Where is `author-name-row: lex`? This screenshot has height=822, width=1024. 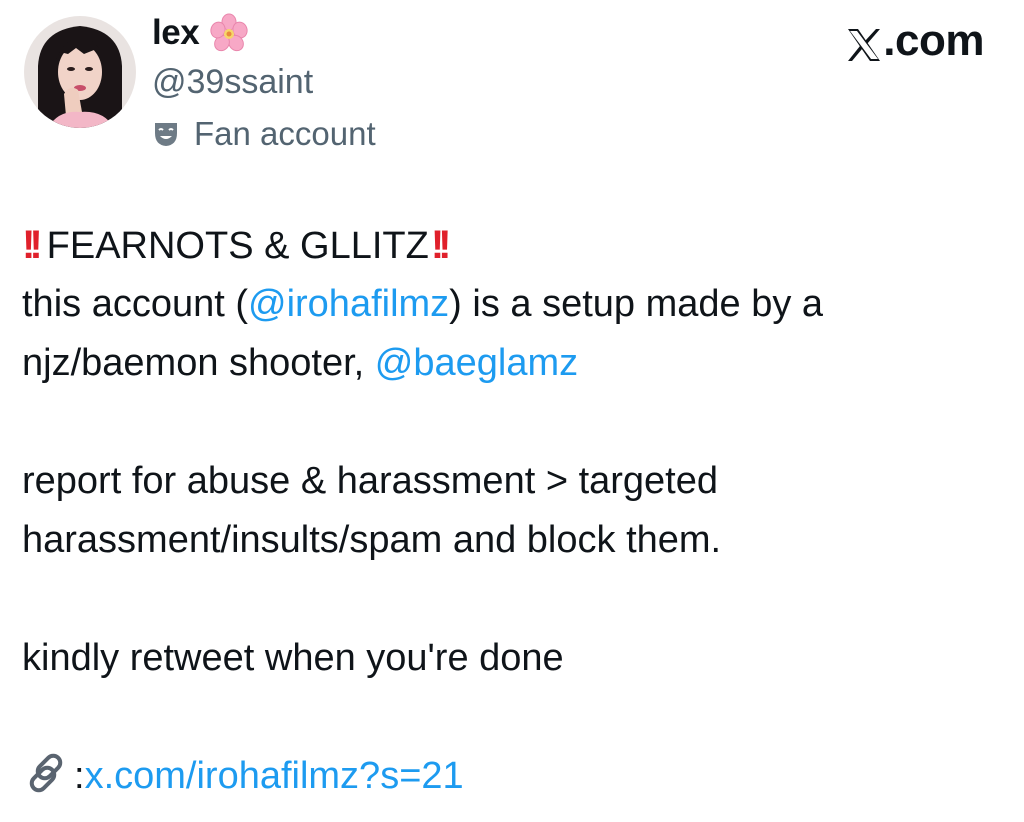 author-name-row: lex is located at coordinates (264, 33).